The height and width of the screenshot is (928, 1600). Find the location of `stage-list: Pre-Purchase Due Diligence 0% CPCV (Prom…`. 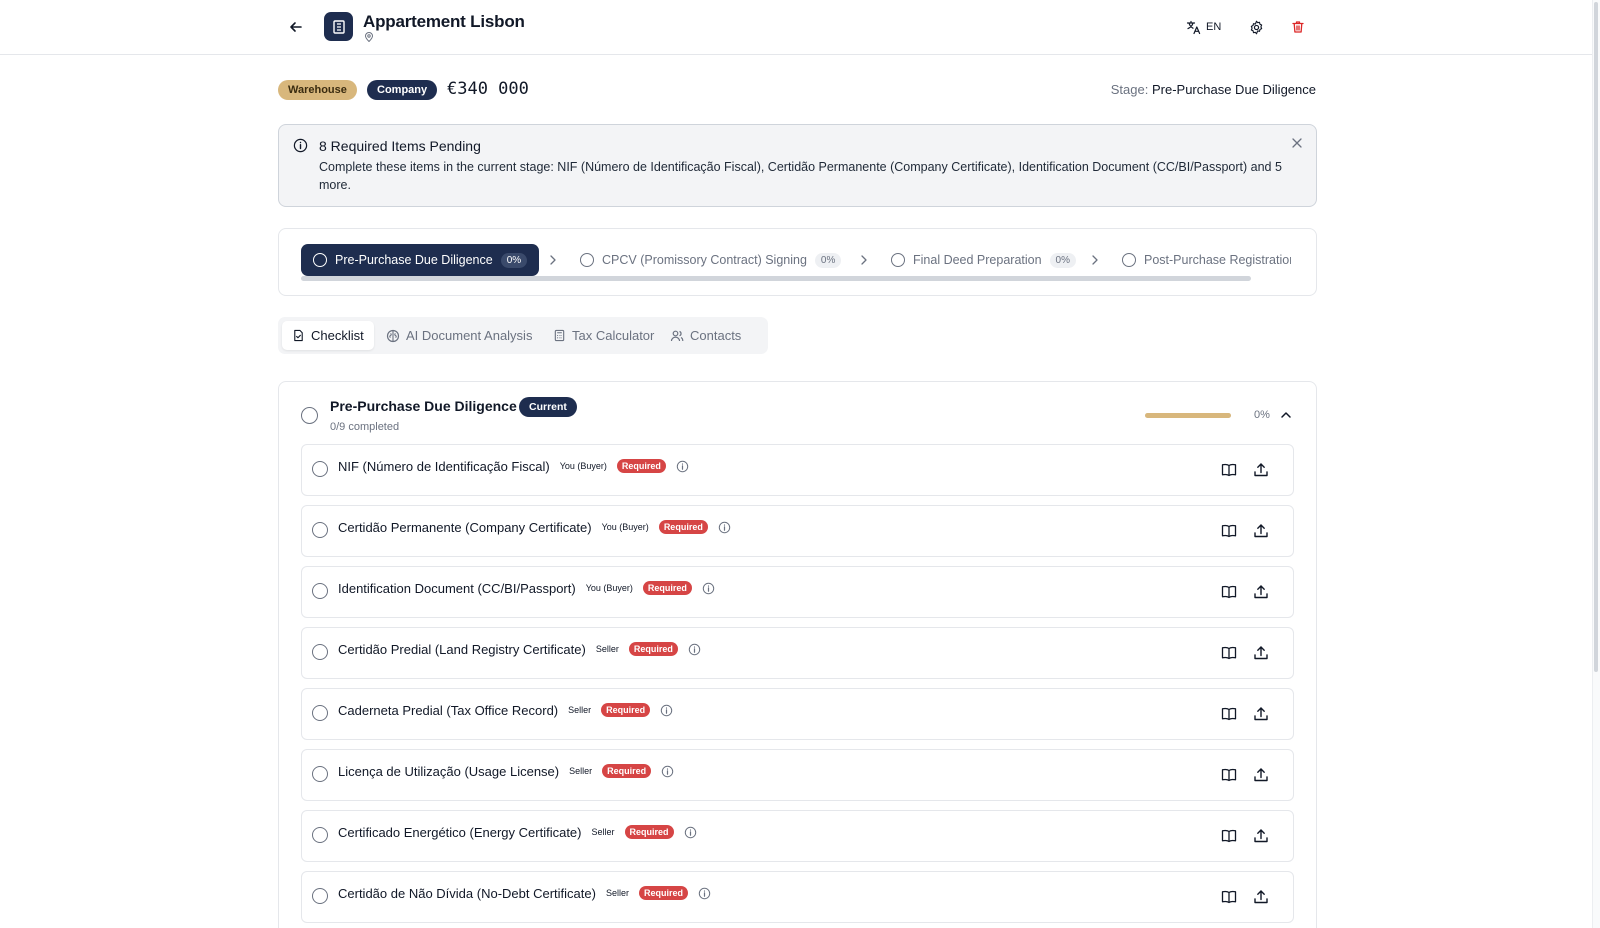

stage-list: Pre-Purchase Due Diligence 0% CPCV (Prom… is located at coordinates (796, 260).